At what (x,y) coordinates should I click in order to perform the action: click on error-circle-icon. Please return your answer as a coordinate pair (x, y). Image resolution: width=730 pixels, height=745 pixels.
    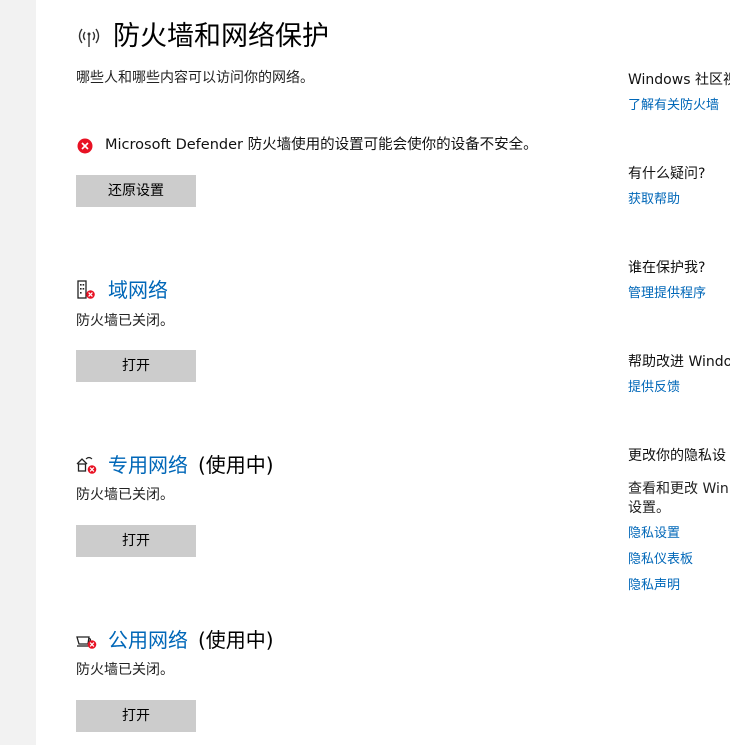
    Looking at the image, I should click on (85, 146).